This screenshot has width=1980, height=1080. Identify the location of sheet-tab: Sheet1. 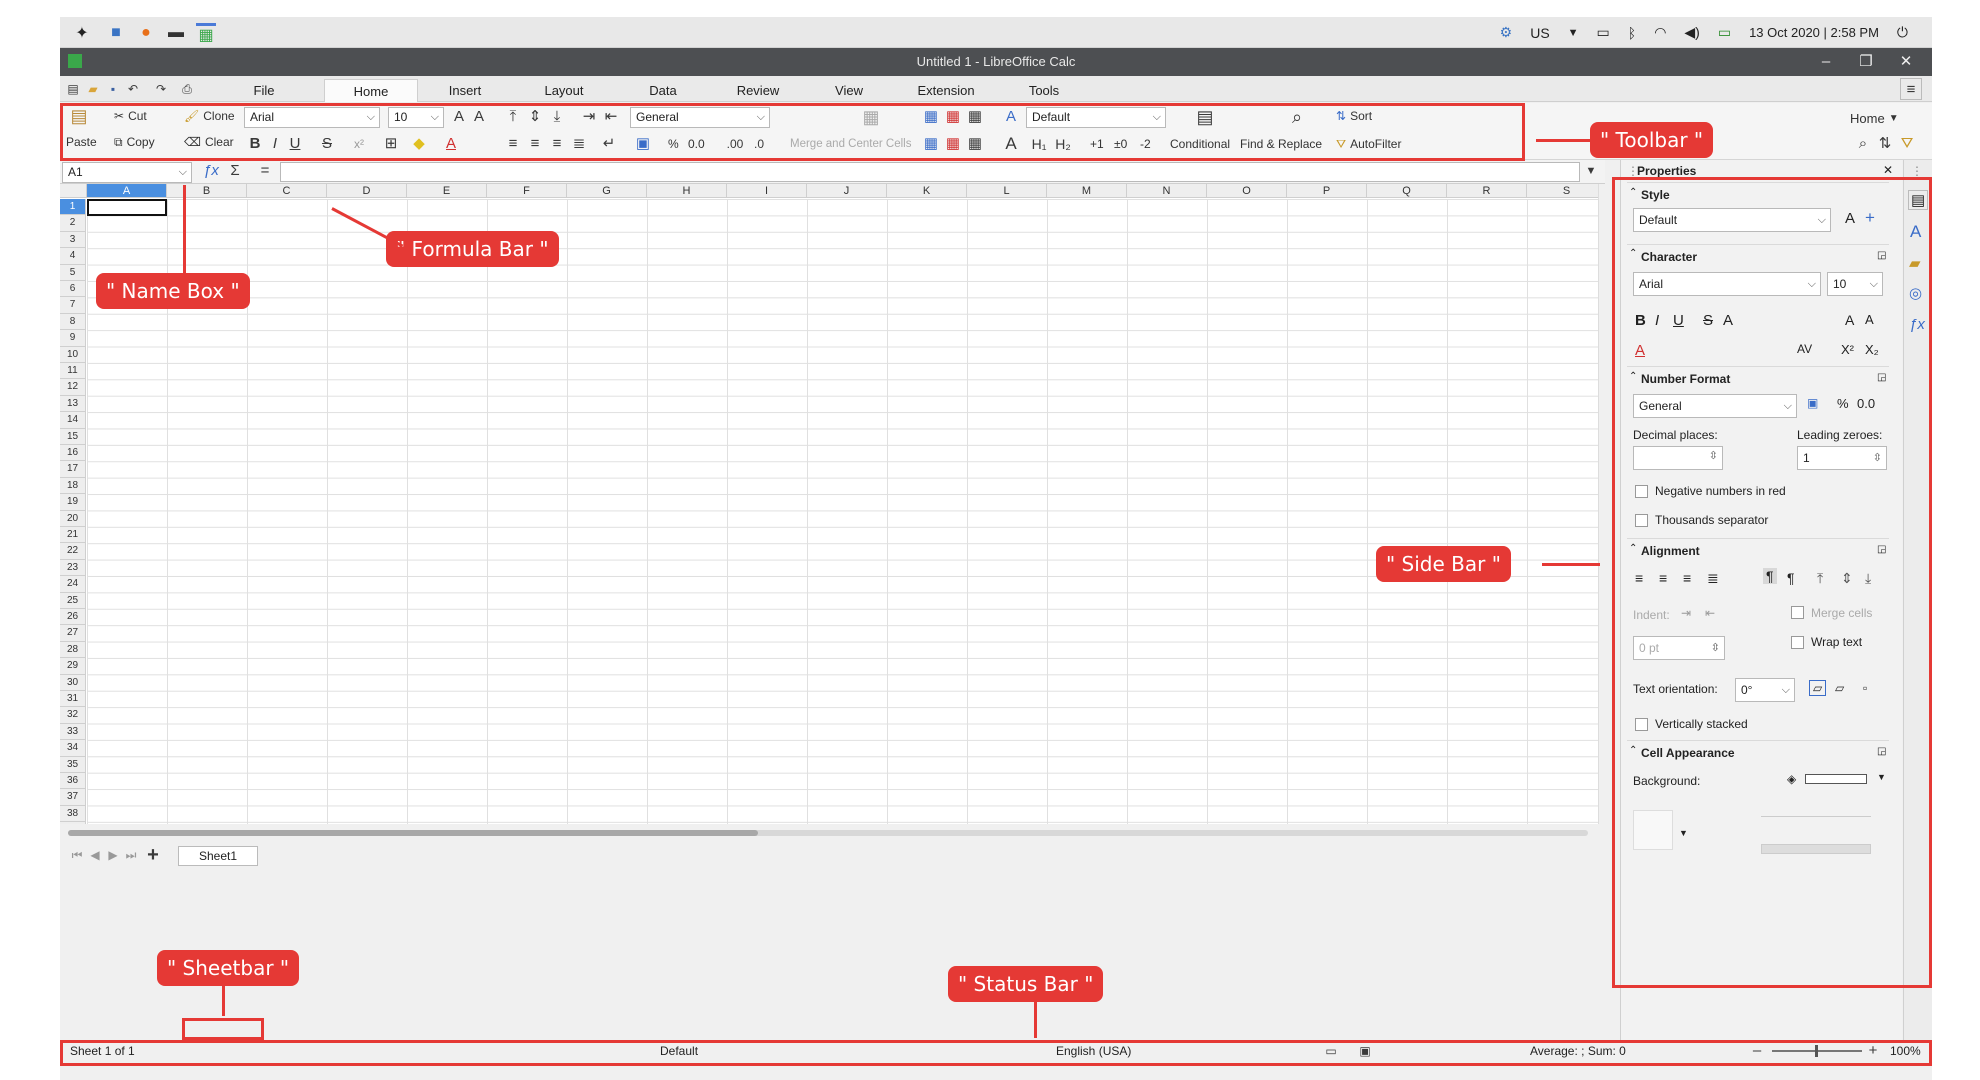
(218, 856).